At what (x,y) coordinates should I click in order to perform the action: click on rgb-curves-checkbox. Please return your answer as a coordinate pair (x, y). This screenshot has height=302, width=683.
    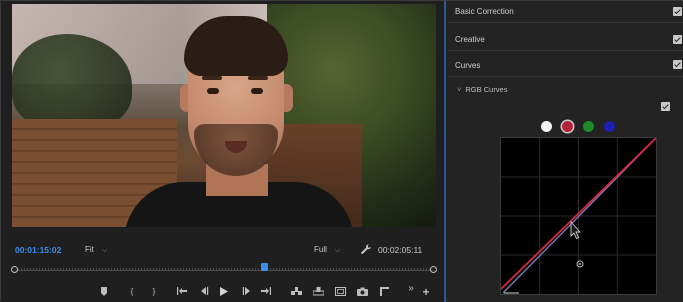
    Looking at the image, I should click on (665, 106).